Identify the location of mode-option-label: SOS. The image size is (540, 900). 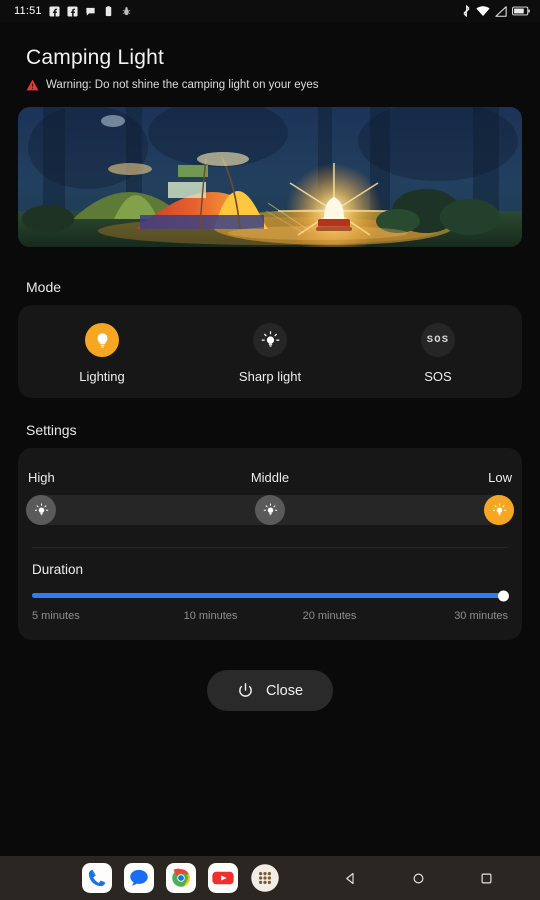
(438, 376).